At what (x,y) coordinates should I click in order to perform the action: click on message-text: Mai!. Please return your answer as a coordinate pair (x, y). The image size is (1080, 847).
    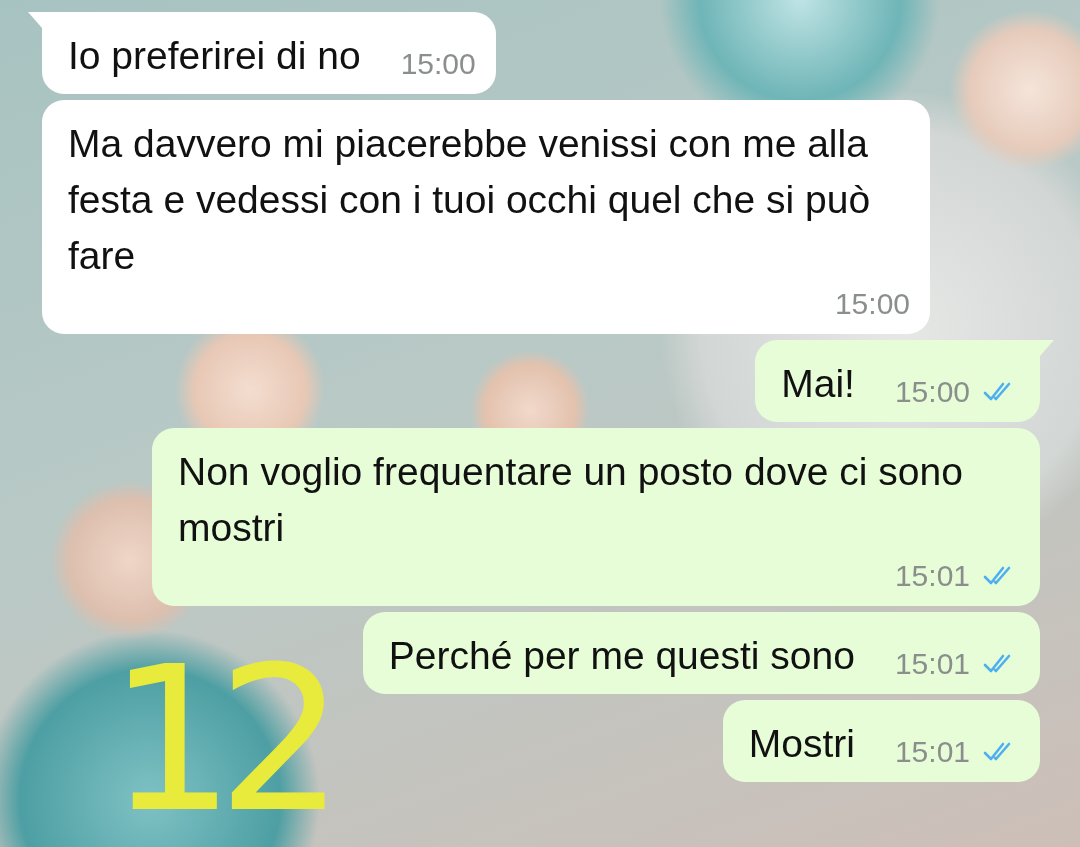
    Looking at the image, I should click on (818, 384).